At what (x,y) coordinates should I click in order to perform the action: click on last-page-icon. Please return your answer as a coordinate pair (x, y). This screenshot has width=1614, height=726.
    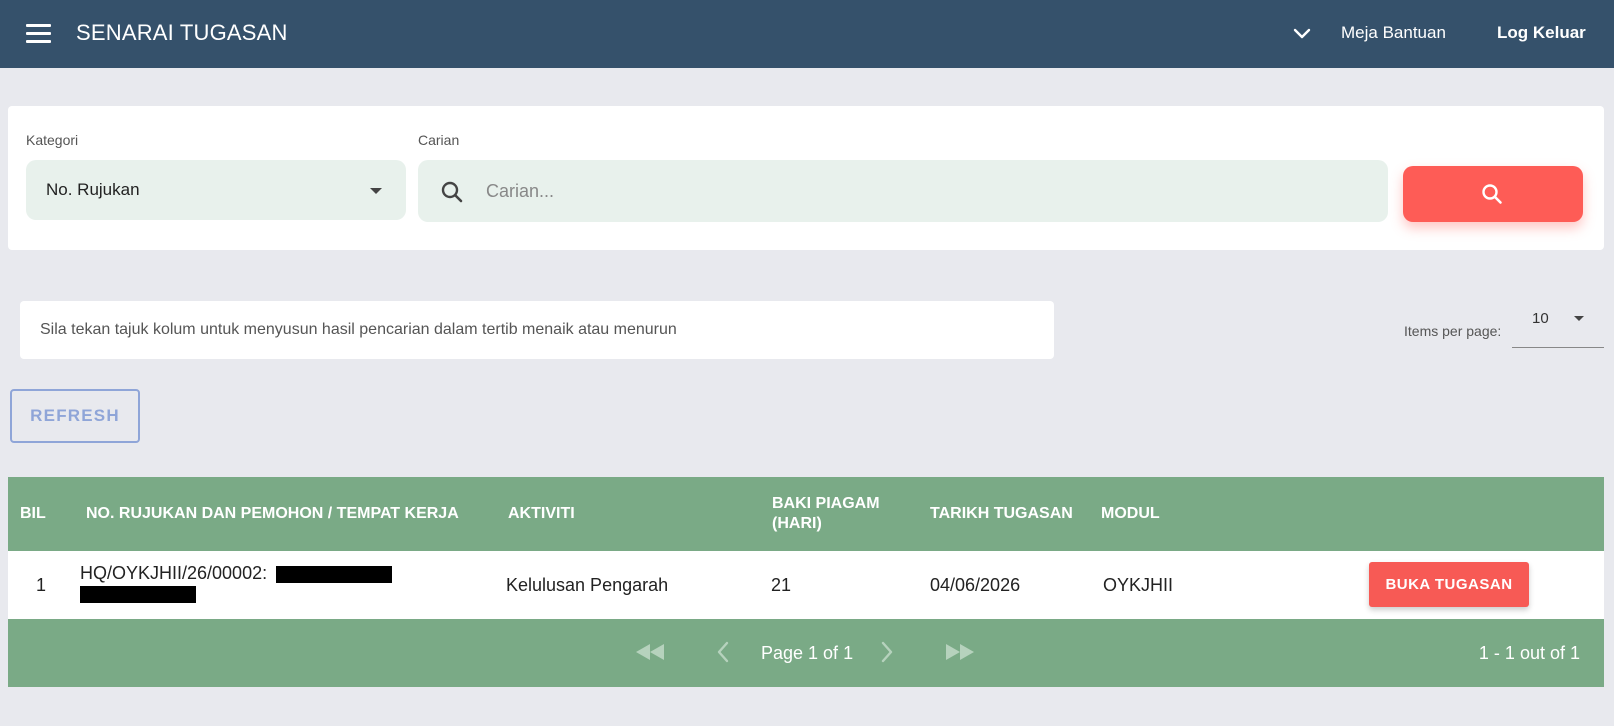
    Looking at the image, I should click on (960, 652).